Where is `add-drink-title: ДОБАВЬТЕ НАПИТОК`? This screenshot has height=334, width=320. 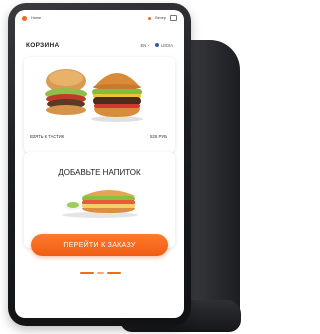 add-drink-title: ДОБАВЬТЕ НАПИТОК is located at coordinates (99, 172).